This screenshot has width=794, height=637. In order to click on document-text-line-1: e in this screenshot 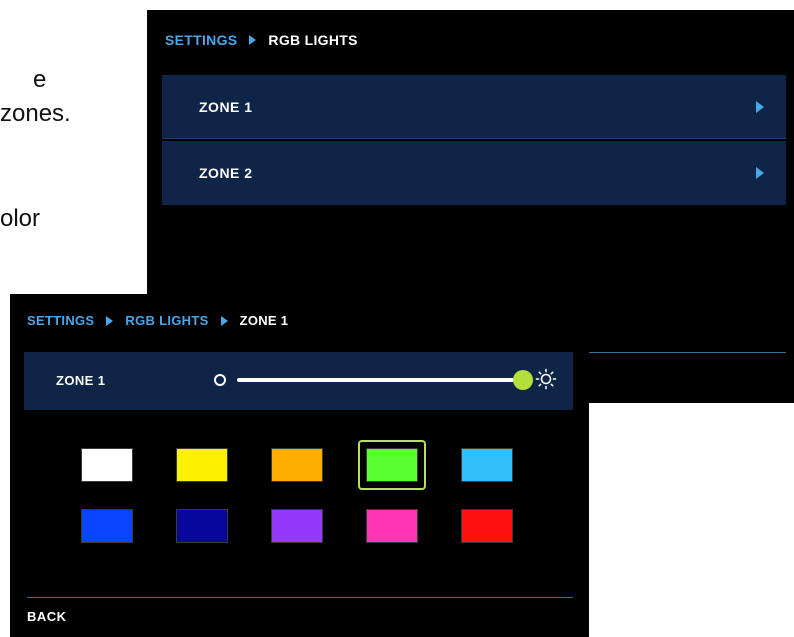, I will do `click(40, 79)`.